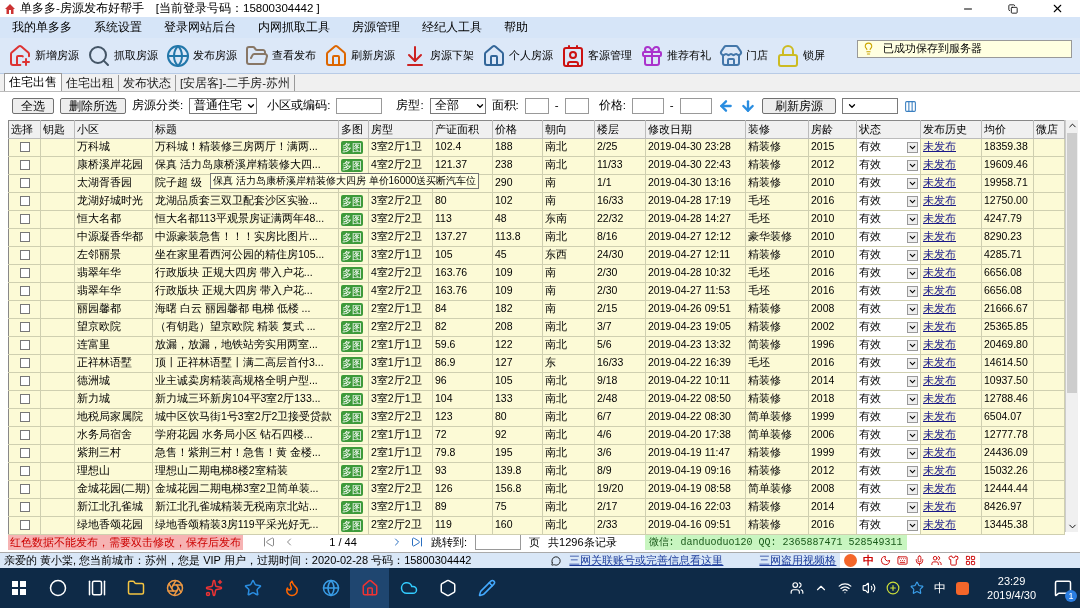  What do you see at coordinates (1049, 129) in the screenshot?
I see `column-header: 微店` at bounding box center [1049, 129].